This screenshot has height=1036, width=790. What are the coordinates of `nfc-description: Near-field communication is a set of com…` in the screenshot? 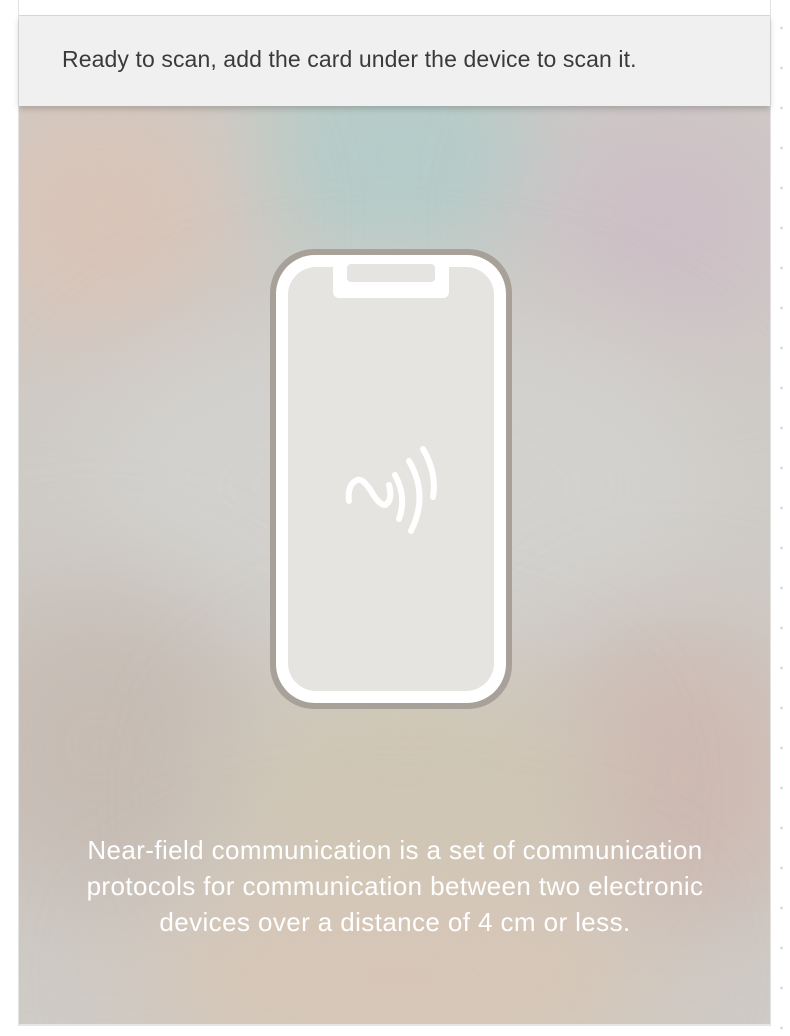 It's located at (395, 886).